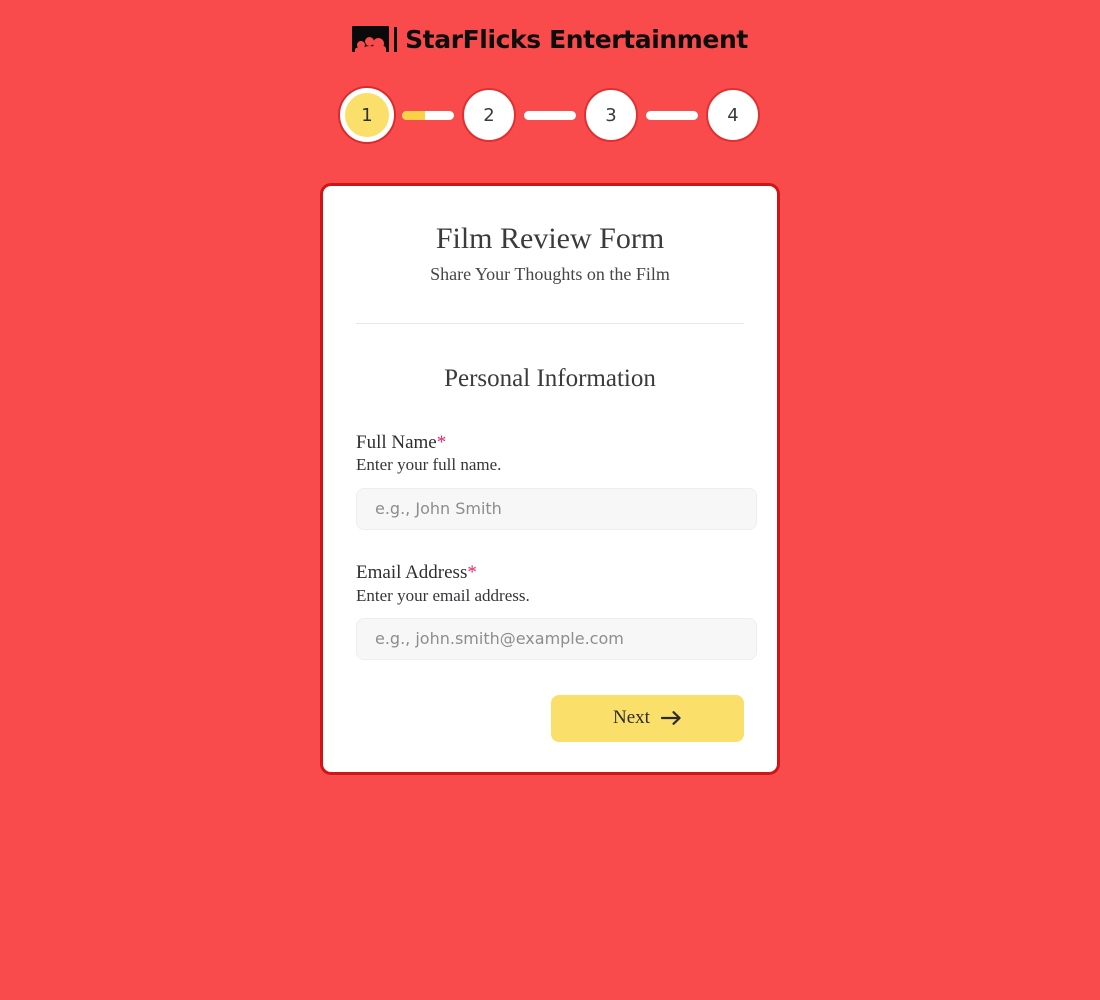 The height and width of the screenshot is (1000, 1100). What do you see at coordinates (671, 718) in the screenshot?
I see `arrow-right-icon` at bounding box center [671, 718].